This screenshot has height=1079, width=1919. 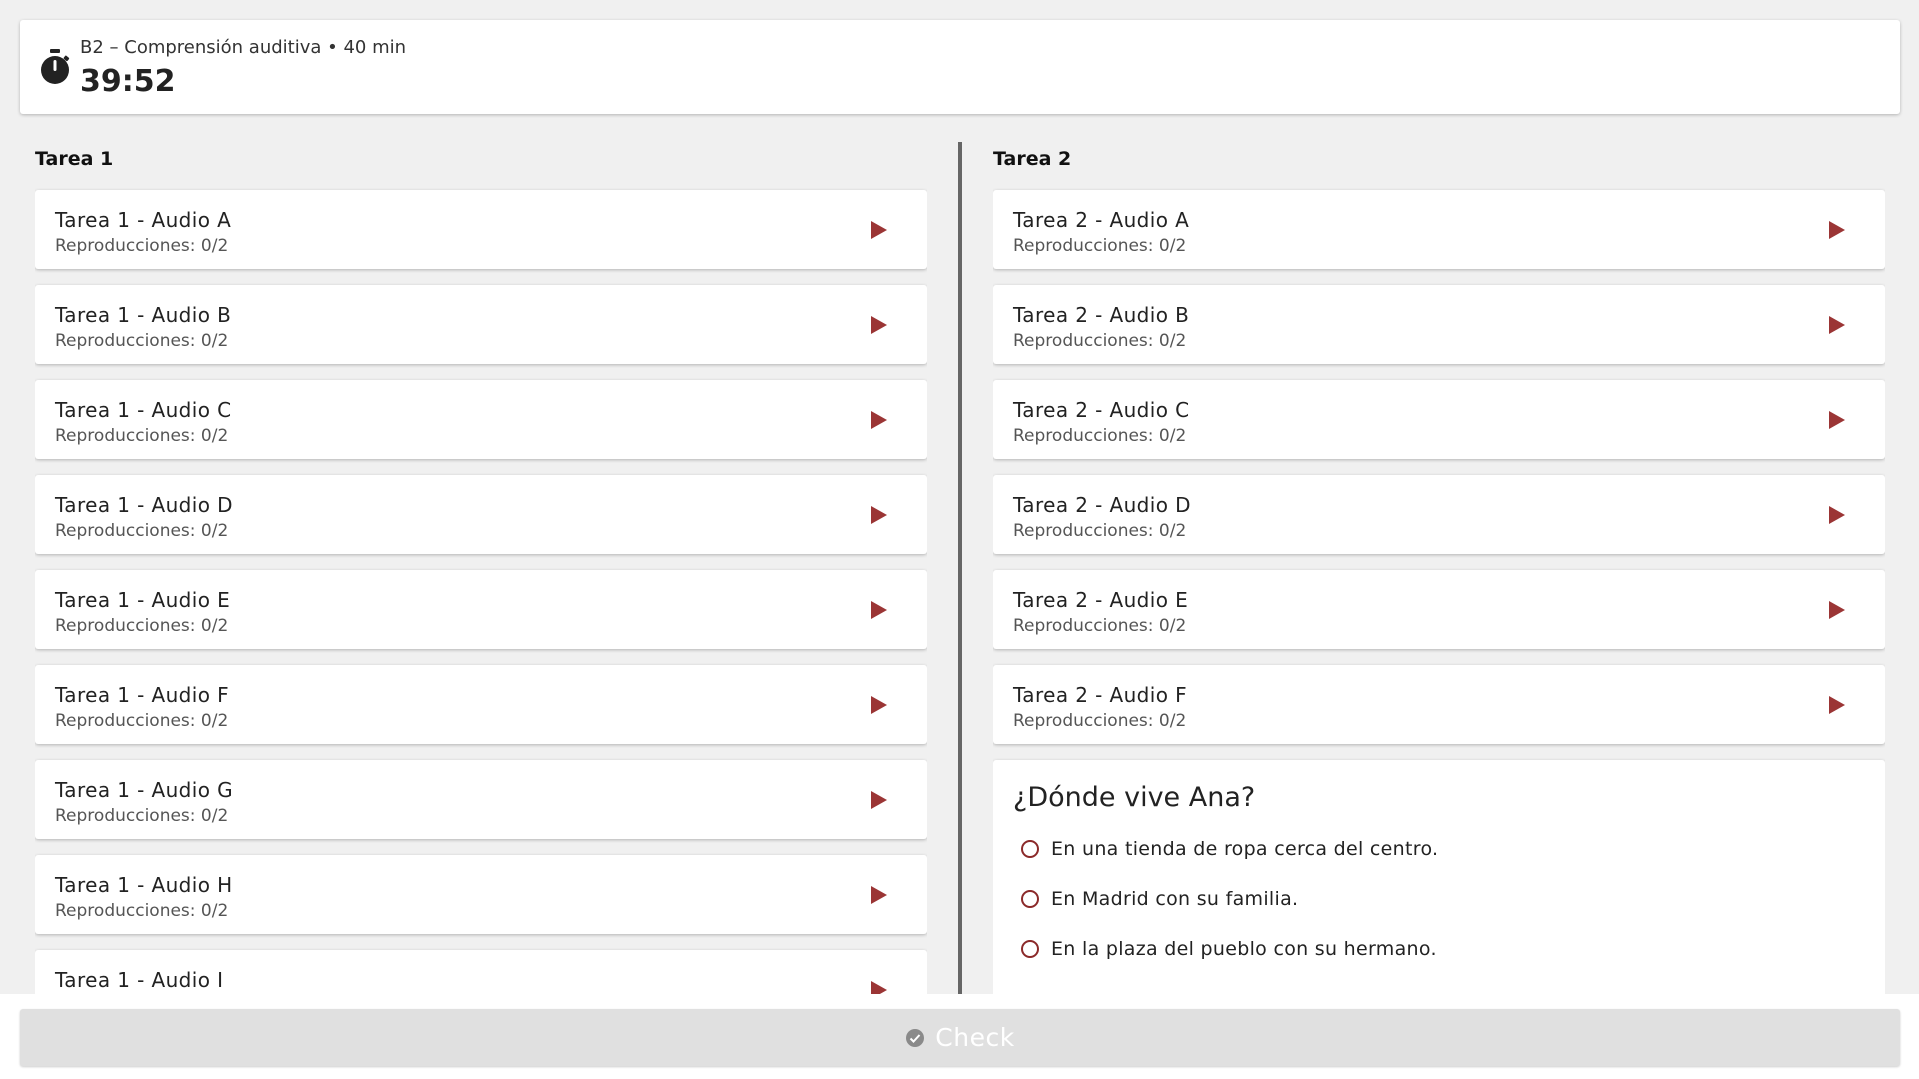 I want to click on answer-option: En la plaza del pueblo con su hermano., so click(x=1229, y=949).